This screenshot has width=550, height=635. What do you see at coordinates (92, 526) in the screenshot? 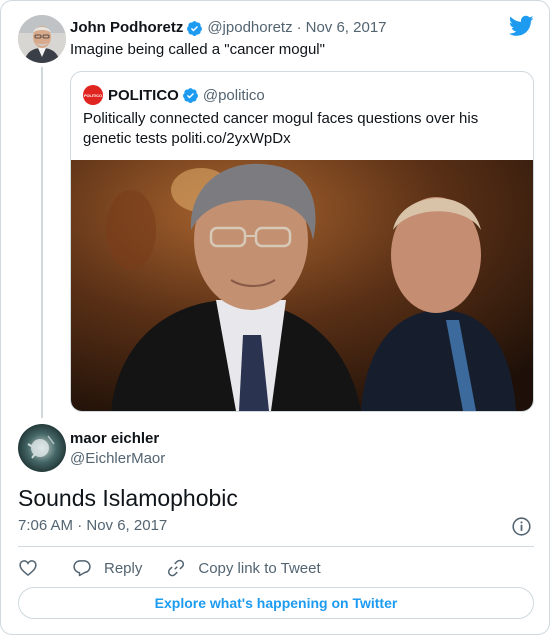
I see `tweet-timestamp: 7:06 AM · Nov 6, 2017` at bounding box center [92, 526].